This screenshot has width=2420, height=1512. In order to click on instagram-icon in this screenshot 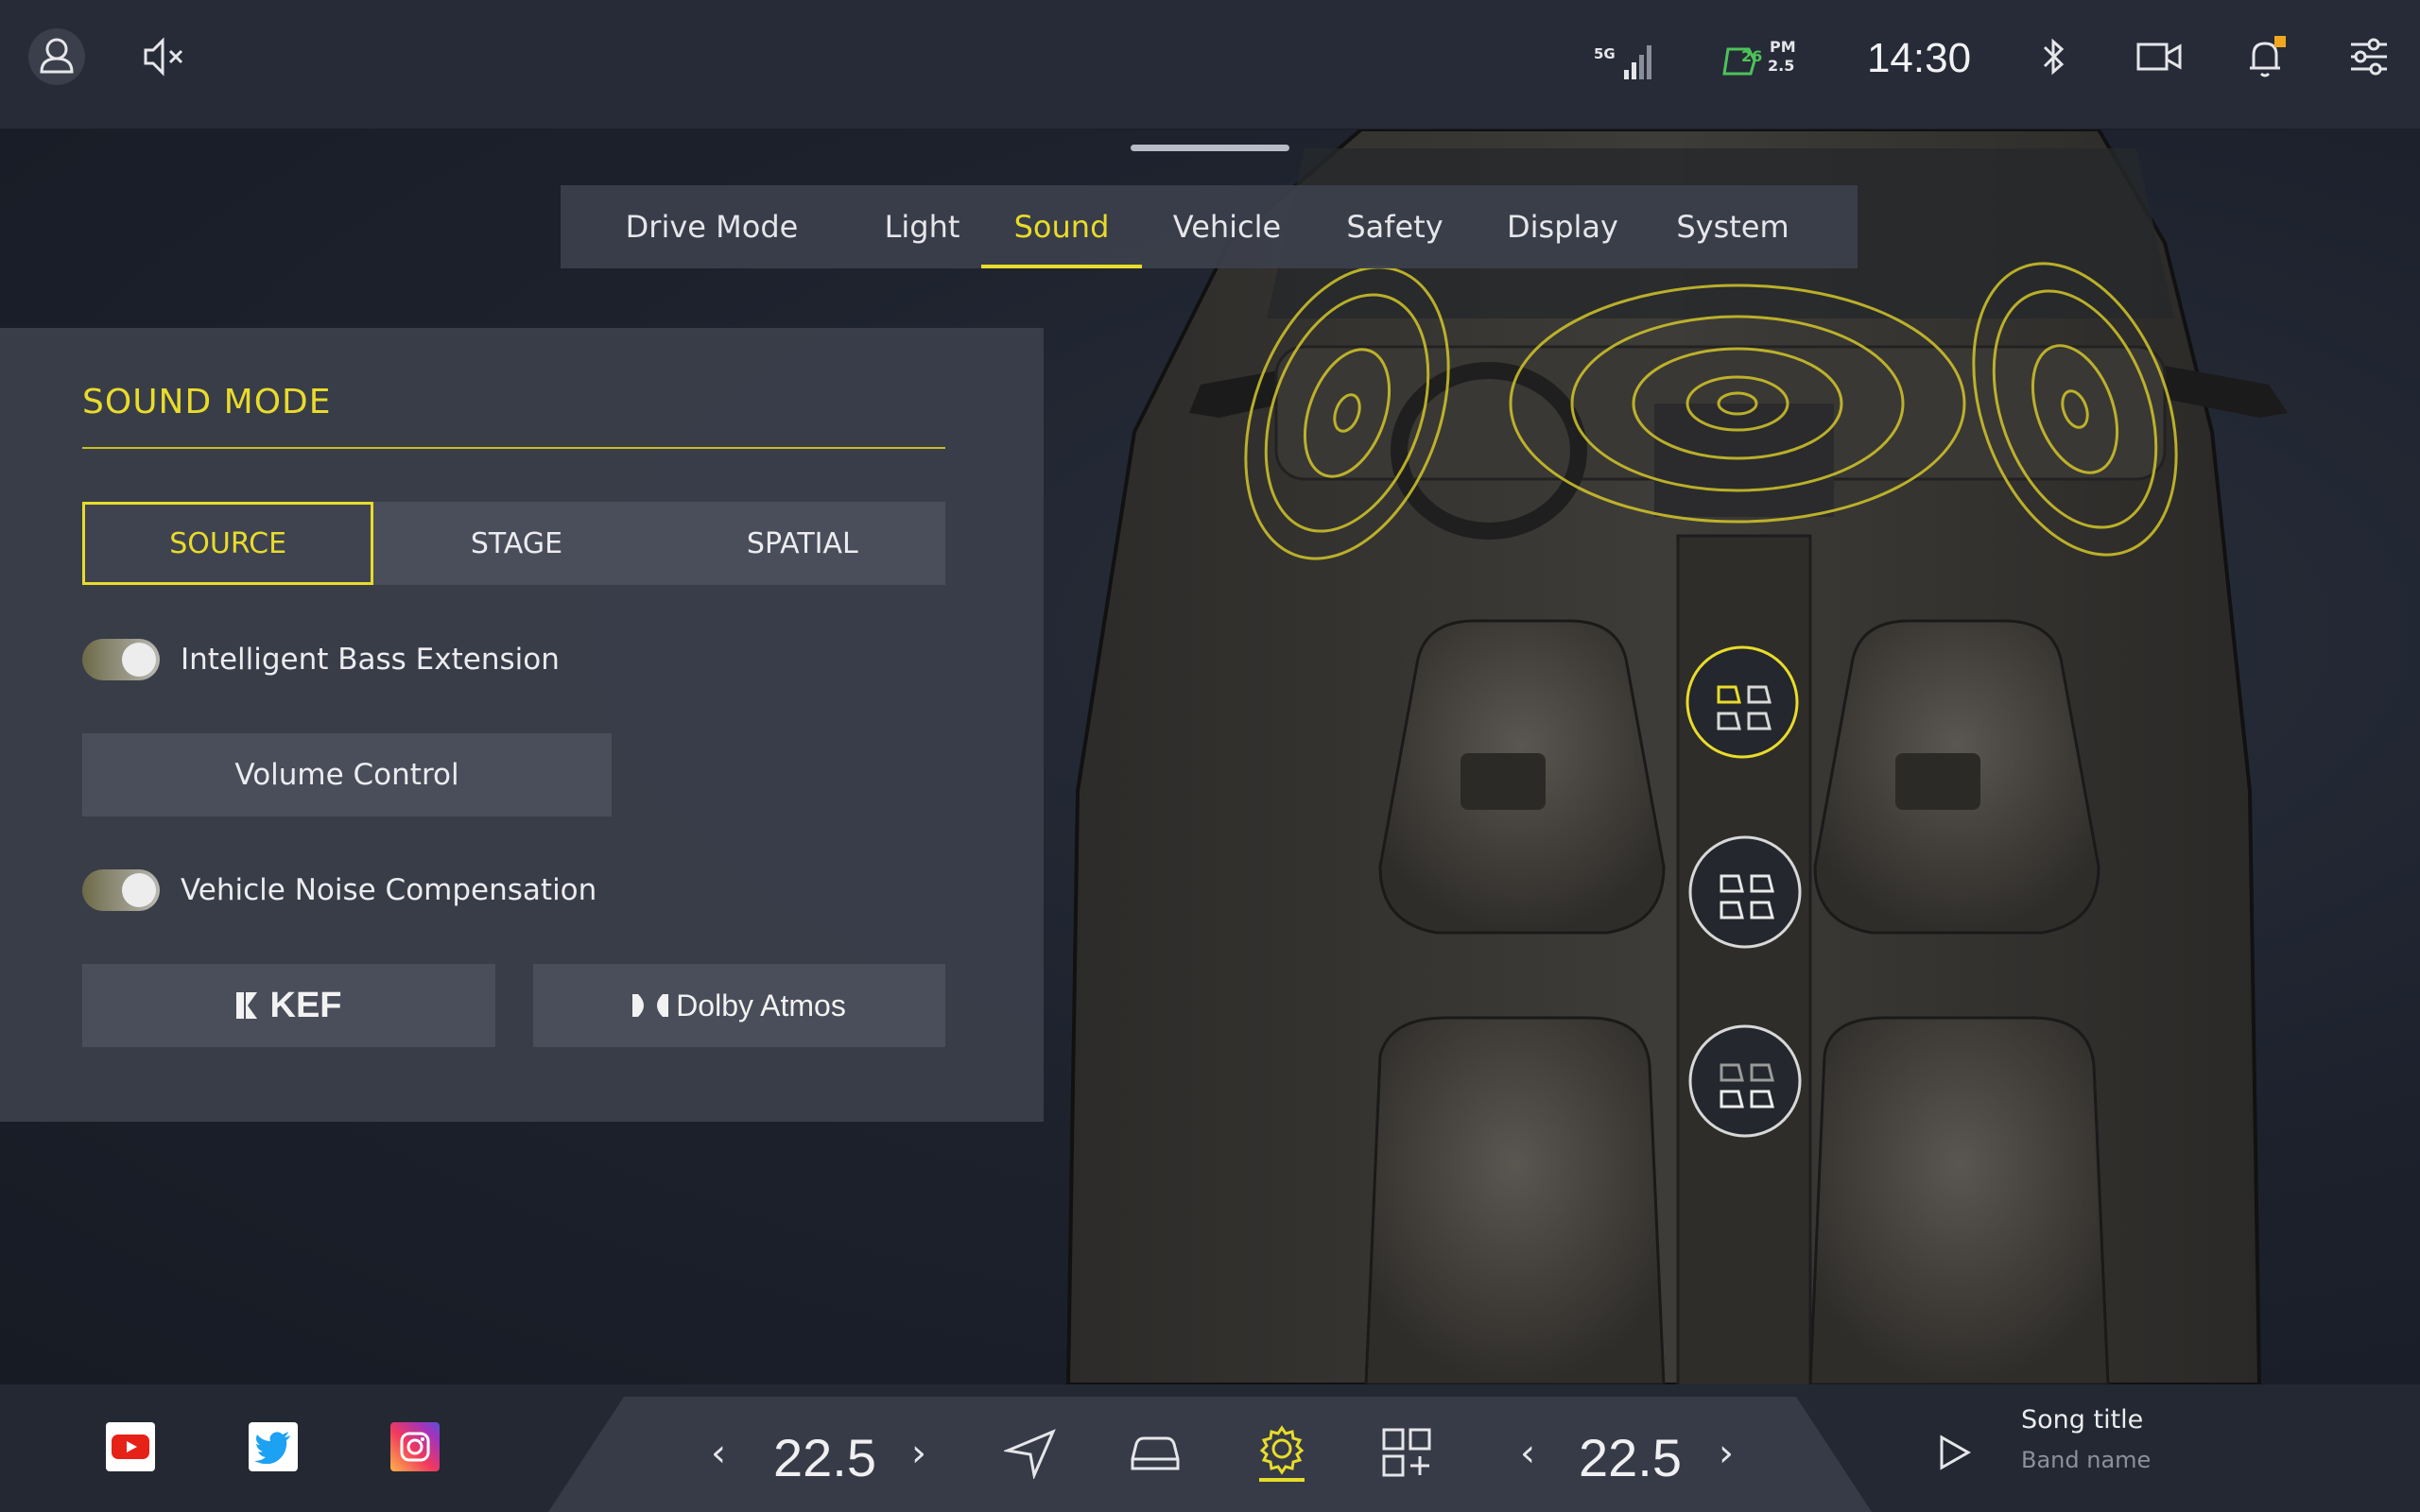, I will do `click(415, 1446)`.